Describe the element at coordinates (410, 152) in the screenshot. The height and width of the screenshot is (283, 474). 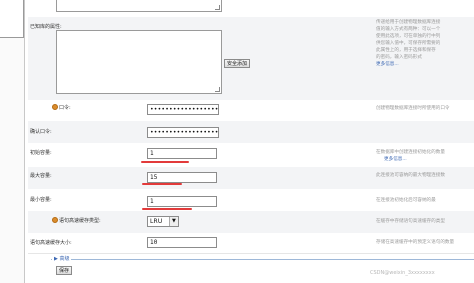
I see `desc-line: 在数据库中创建连接初始化的数量` at that location.